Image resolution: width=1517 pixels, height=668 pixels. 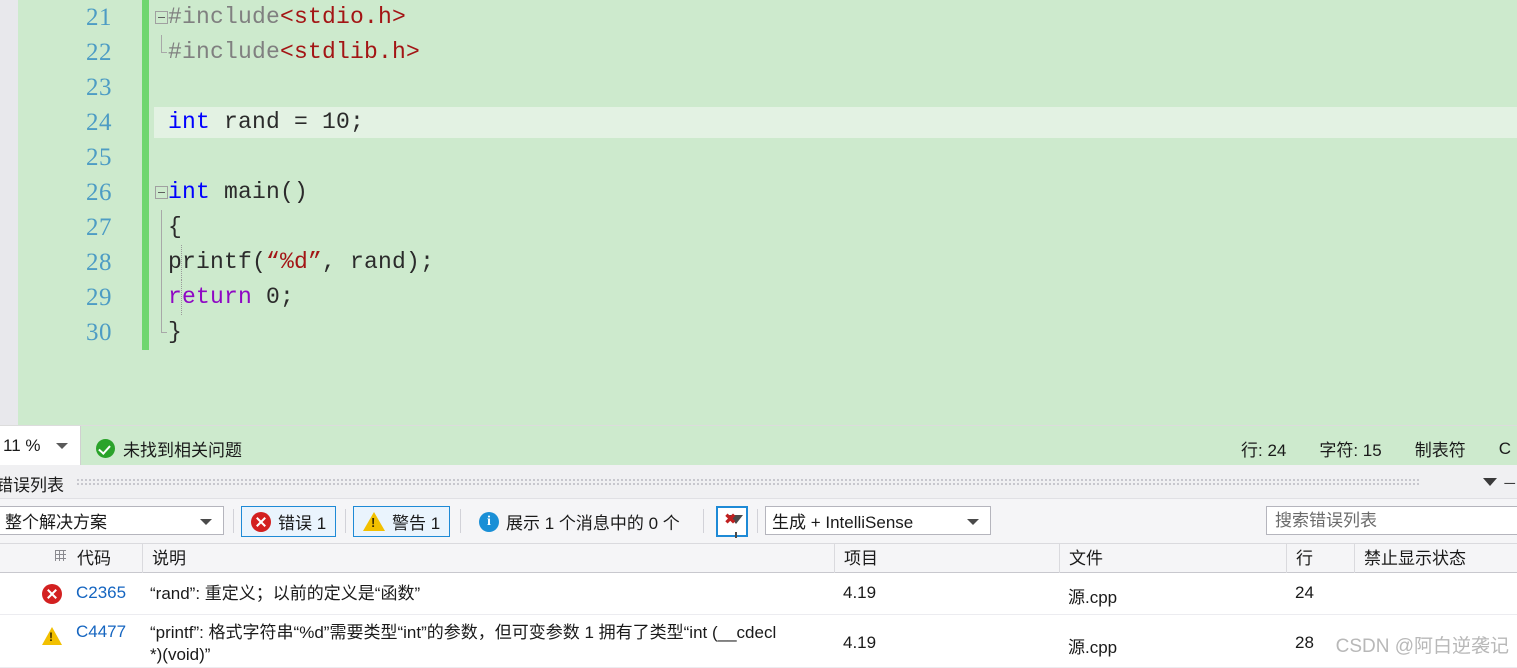 I want to click on cell-project: 4.19, so click(x=860, y=592).